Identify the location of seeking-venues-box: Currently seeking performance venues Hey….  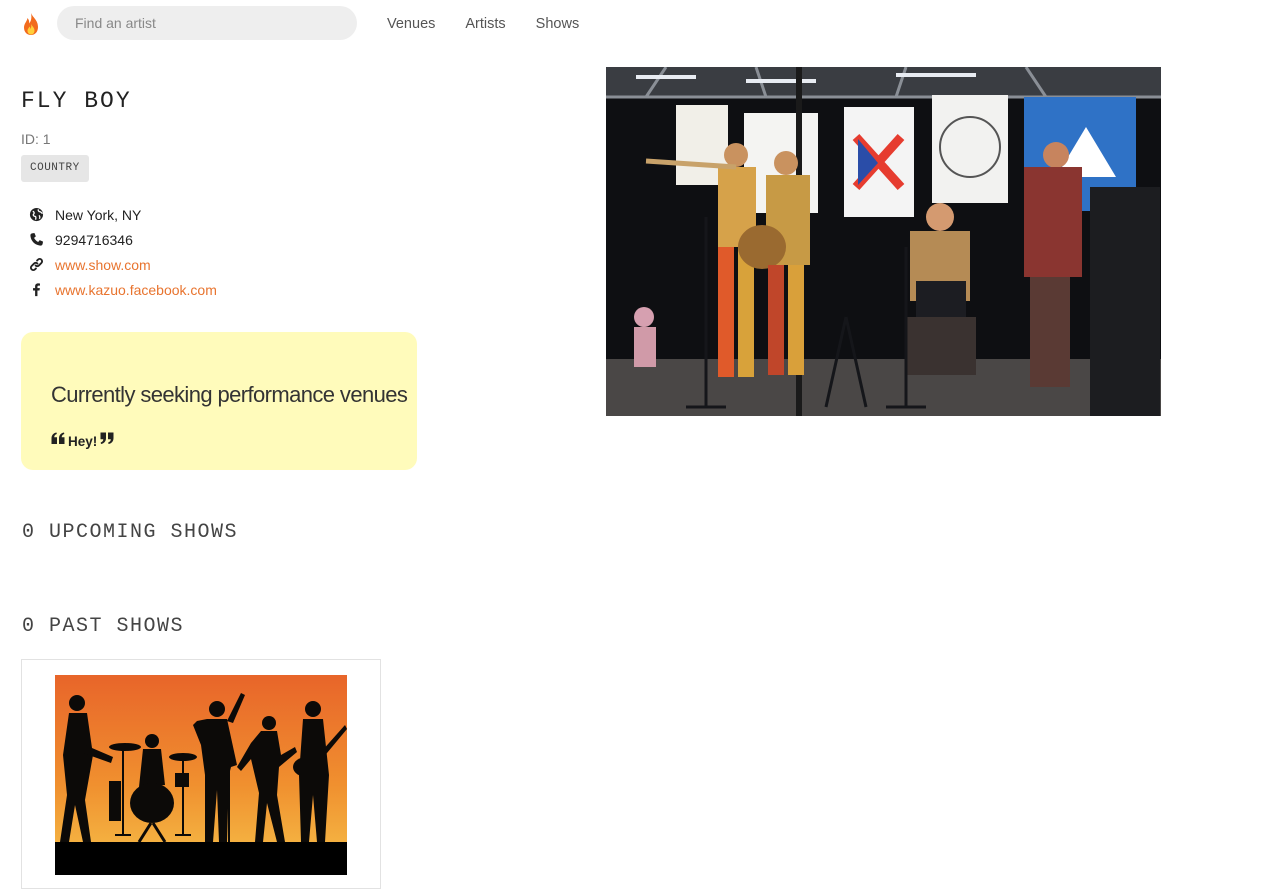
(219, 401).